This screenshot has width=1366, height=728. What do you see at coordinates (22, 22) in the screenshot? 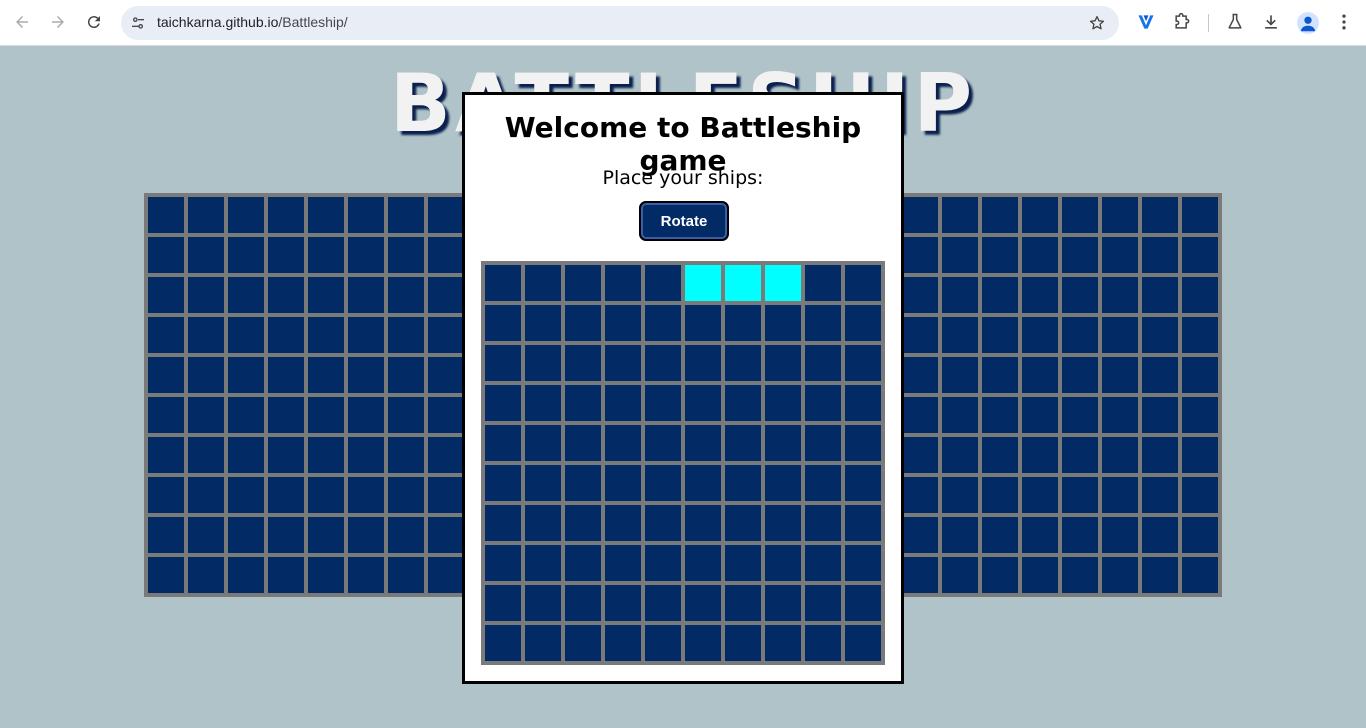
I see `back-icon` at bounding box center [22, 22].